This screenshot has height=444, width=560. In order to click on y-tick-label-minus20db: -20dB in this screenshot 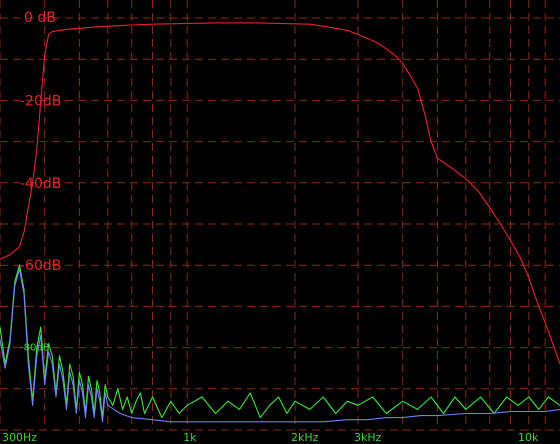, I will do `click(40, 101)`.